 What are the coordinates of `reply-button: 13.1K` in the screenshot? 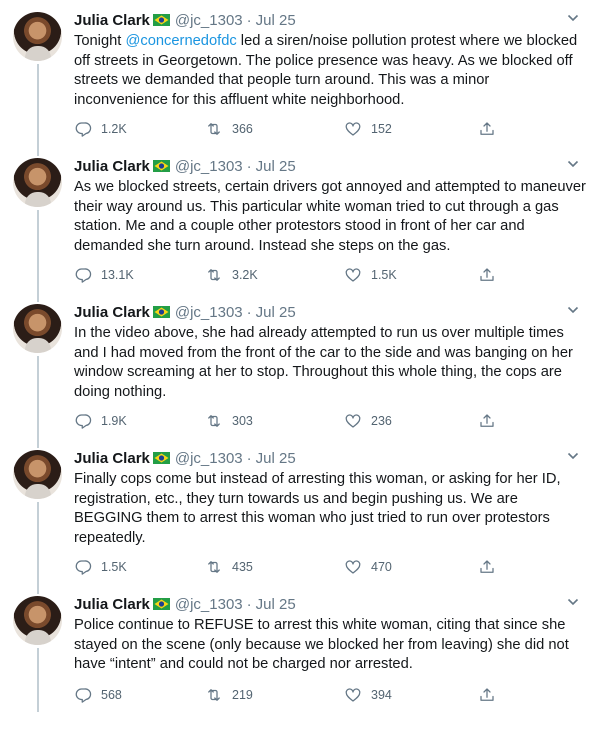 It's located at (104, 275).